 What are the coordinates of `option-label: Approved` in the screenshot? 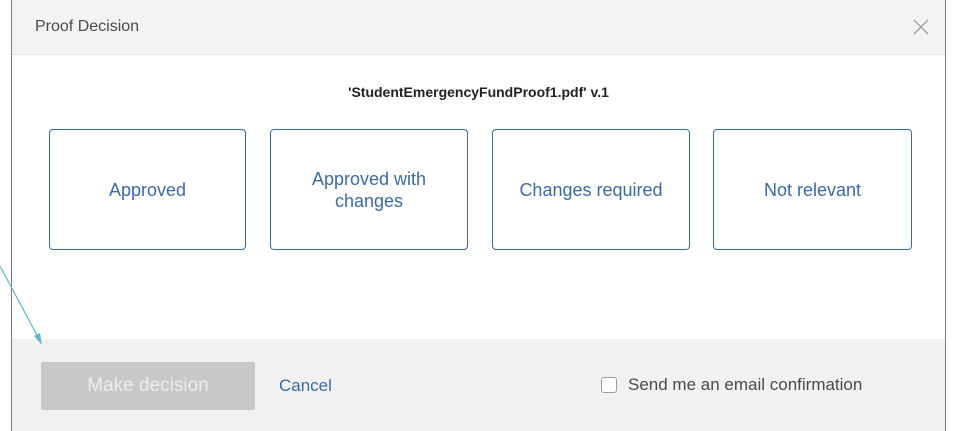 It's located at (147, 189).